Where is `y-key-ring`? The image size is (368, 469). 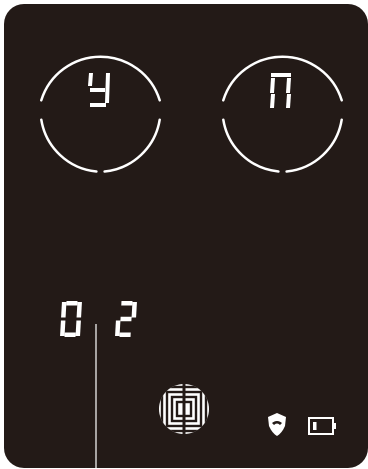 y-key-ring is located at coordinates (100, 114).